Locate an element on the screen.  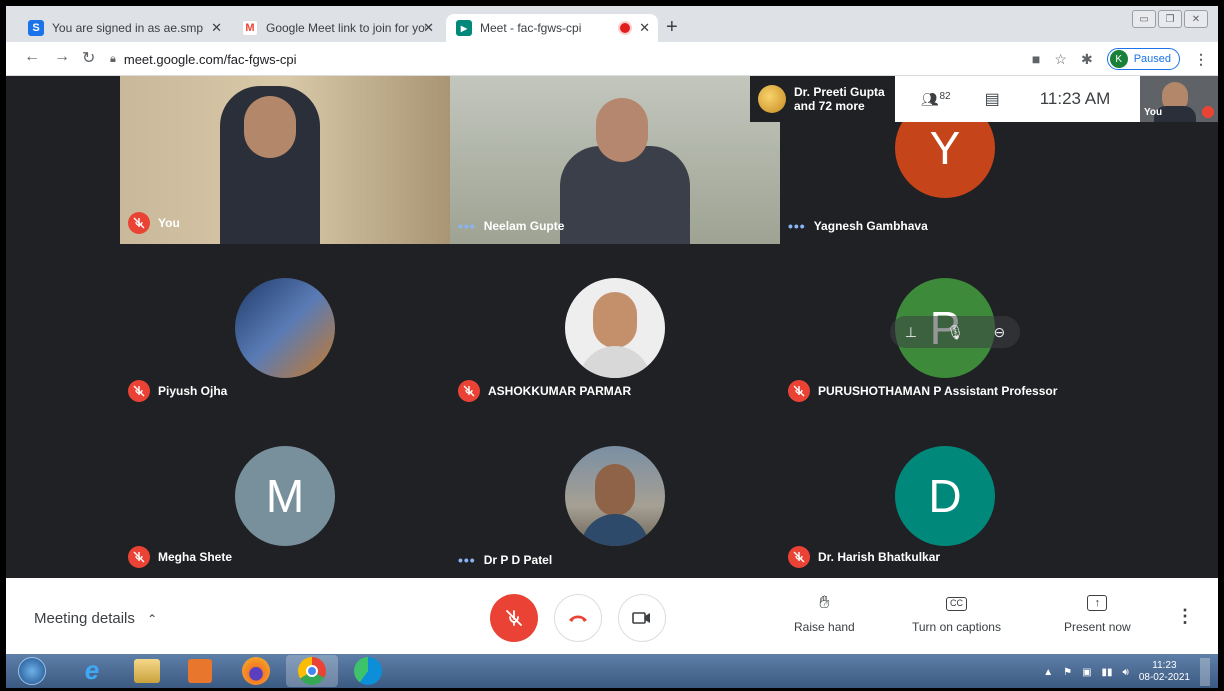
s-favicon-icon: S is located at coordinates (36, 28).